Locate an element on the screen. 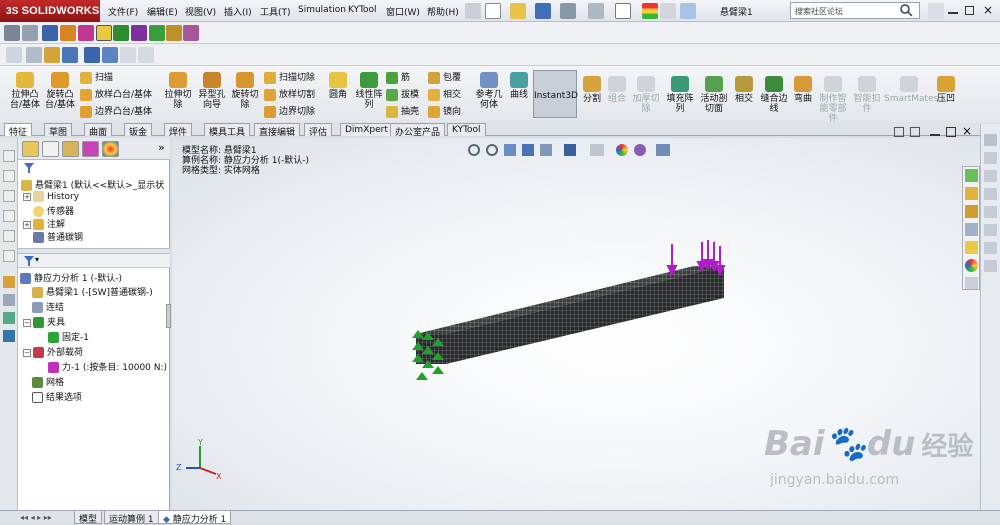 The image size is (1000, 525). swept-cut-button: 扫描切除 is located at coordinates (289, 77).